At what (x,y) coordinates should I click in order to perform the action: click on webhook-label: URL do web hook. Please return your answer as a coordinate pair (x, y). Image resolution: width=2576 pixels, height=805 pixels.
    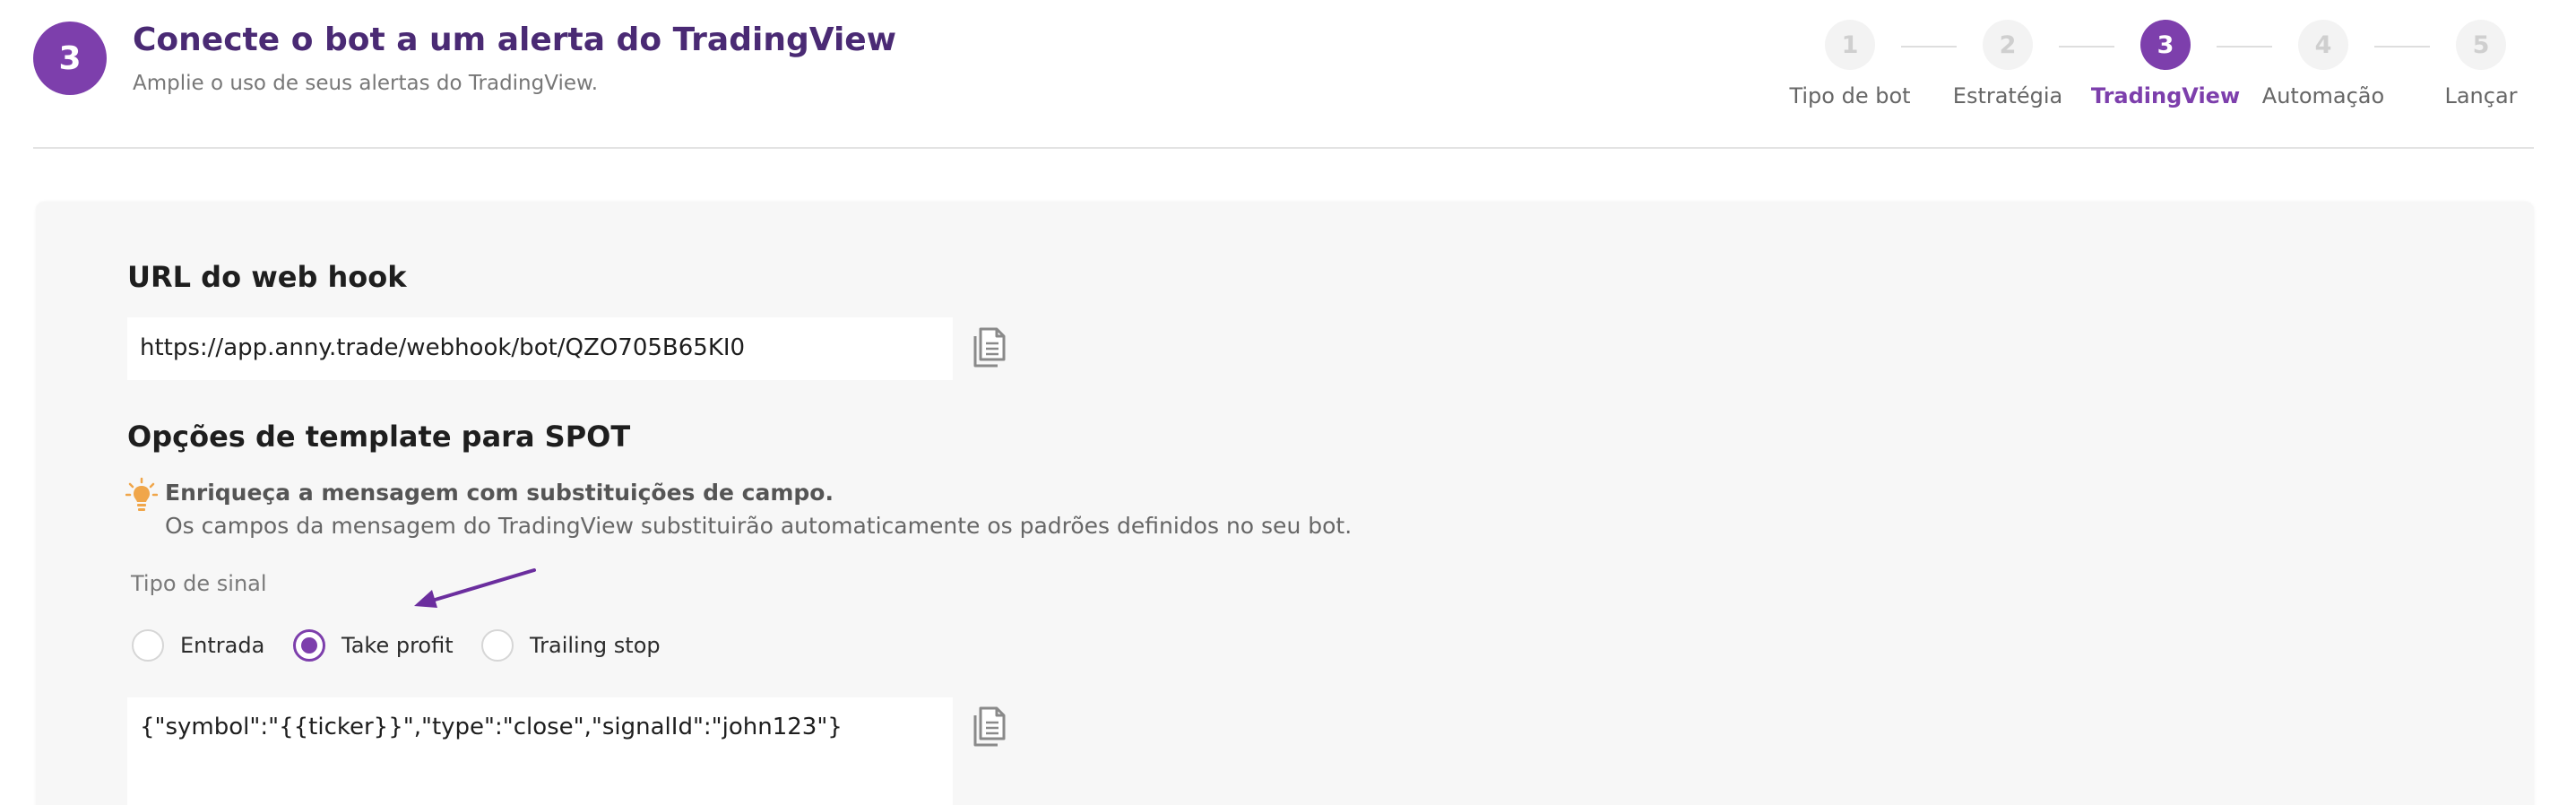
    Looking at the image, I should click on (267, 277).